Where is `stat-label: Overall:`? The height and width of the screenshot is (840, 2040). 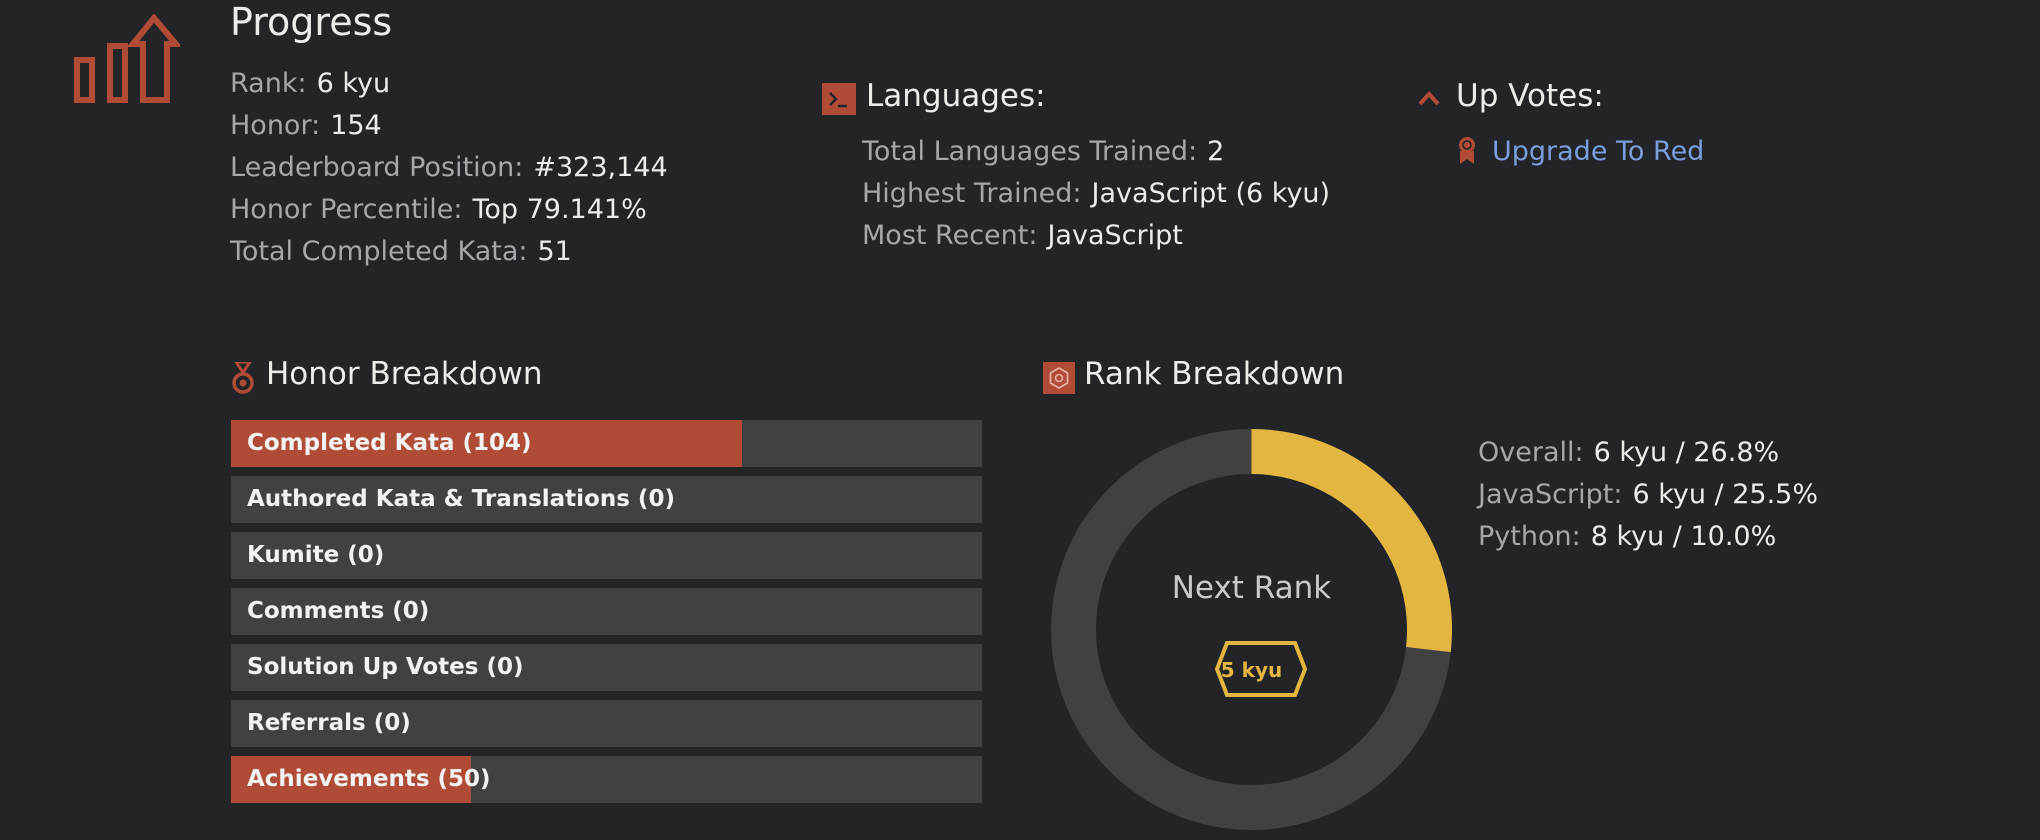 stat-label: Overall: is located at coordinates (1531, 452).